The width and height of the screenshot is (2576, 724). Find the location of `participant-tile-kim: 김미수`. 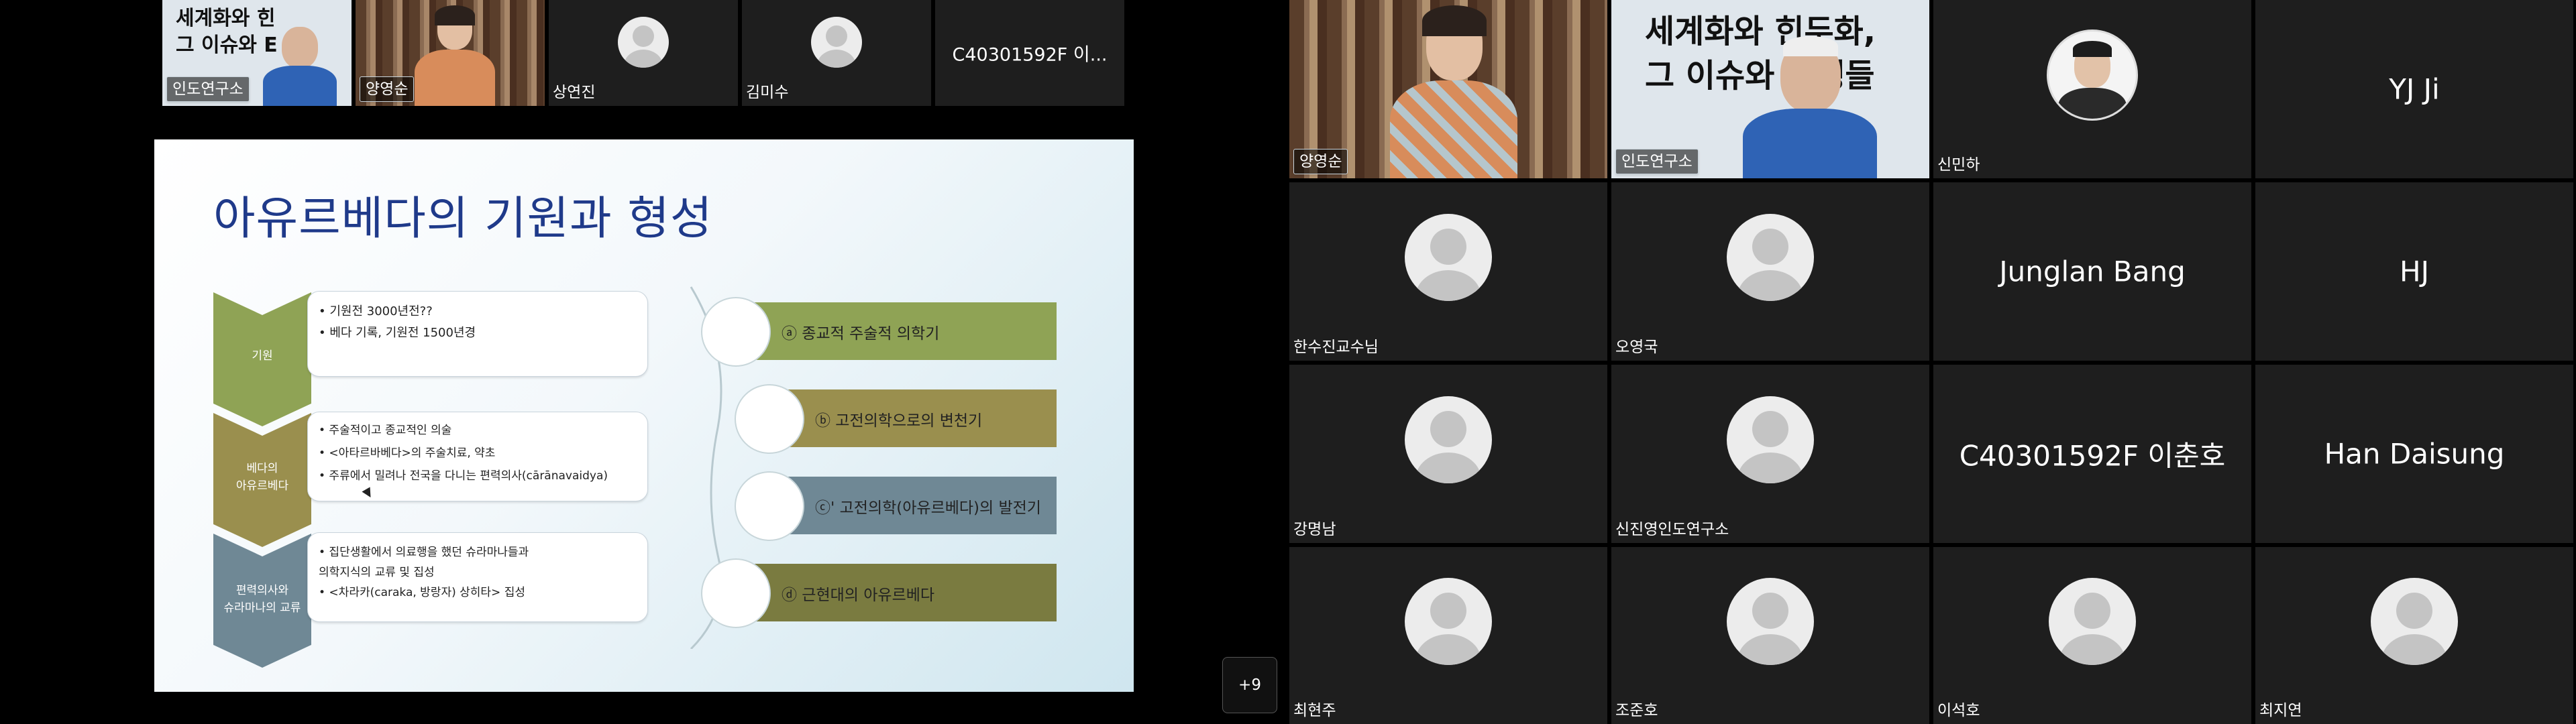

participant-tile-kim: 김미수 is located at coordinates (836, 53).